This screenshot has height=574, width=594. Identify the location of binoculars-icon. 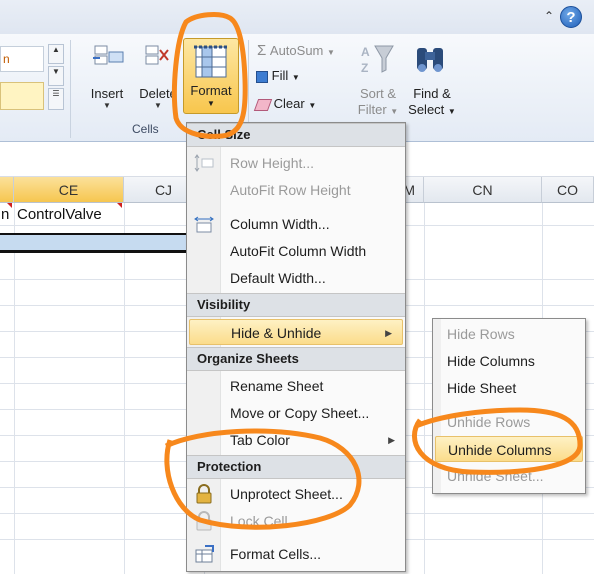
(430, 60).